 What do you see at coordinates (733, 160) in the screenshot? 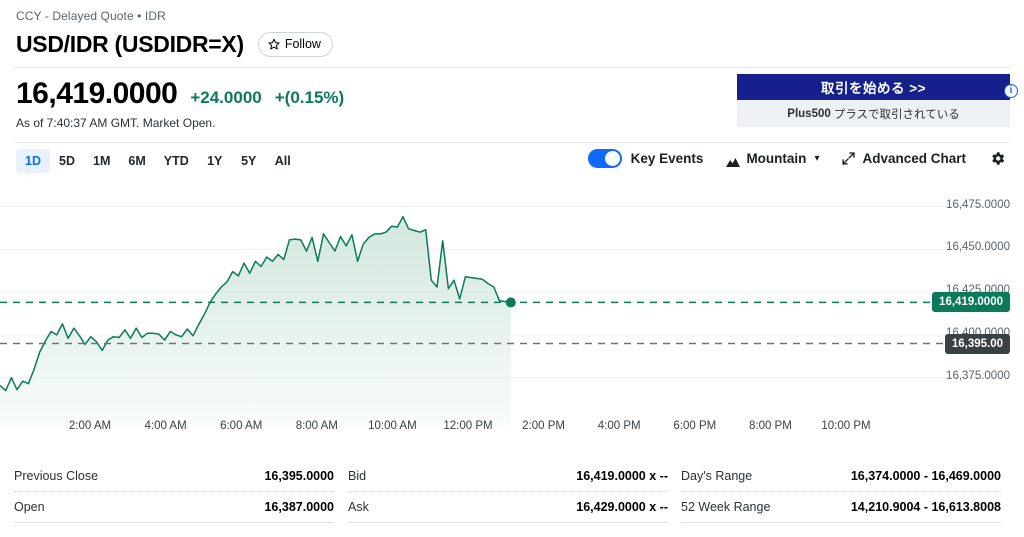
I see `mountain-icon` at bounding box center [733, 160].